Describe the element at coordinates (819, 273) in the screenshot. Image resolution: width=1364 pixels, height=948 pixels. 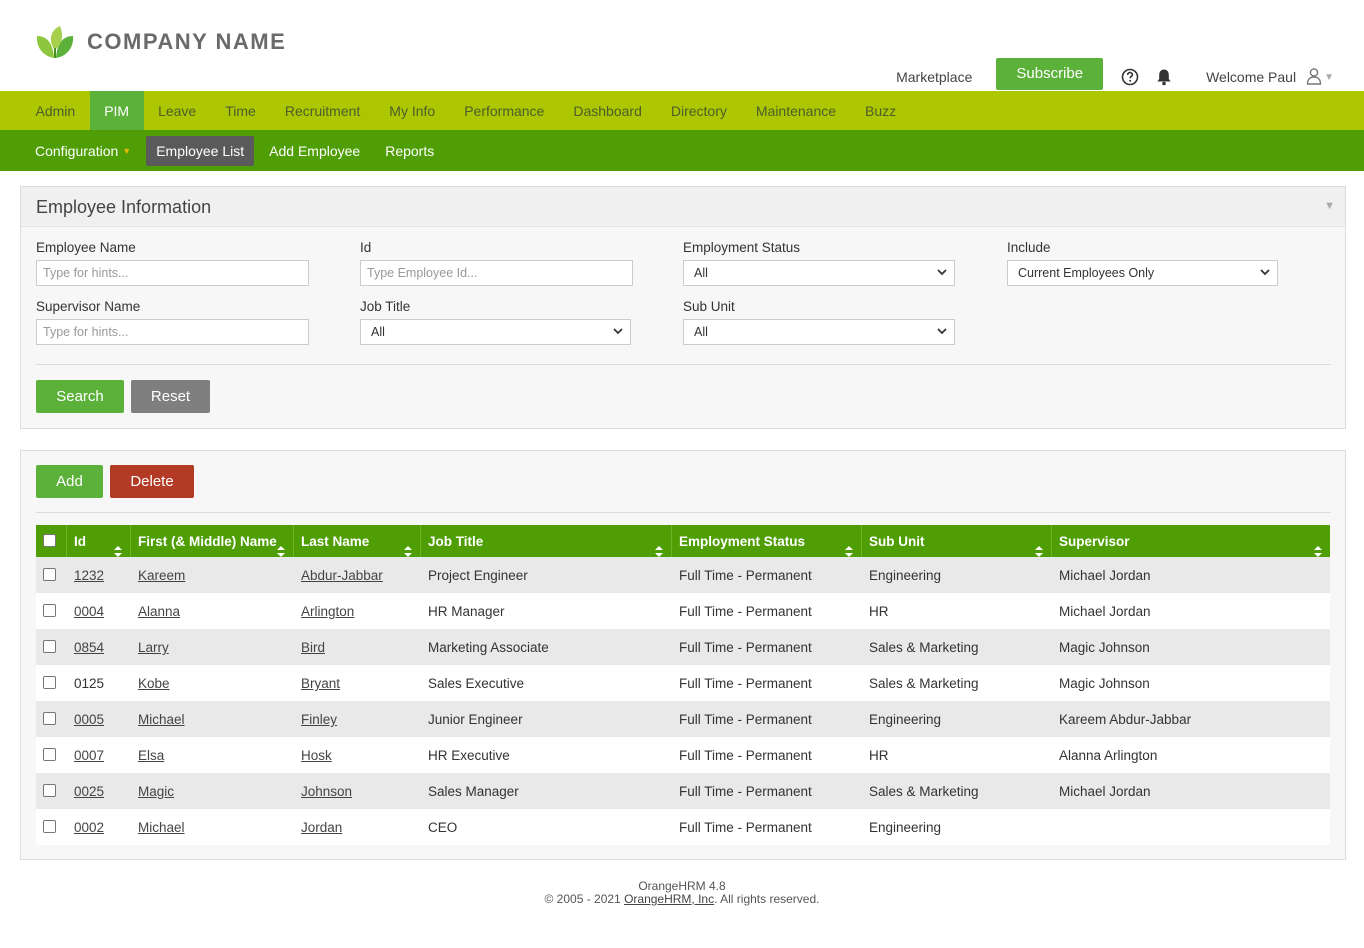
I see `employment-status-select: All` at that location.